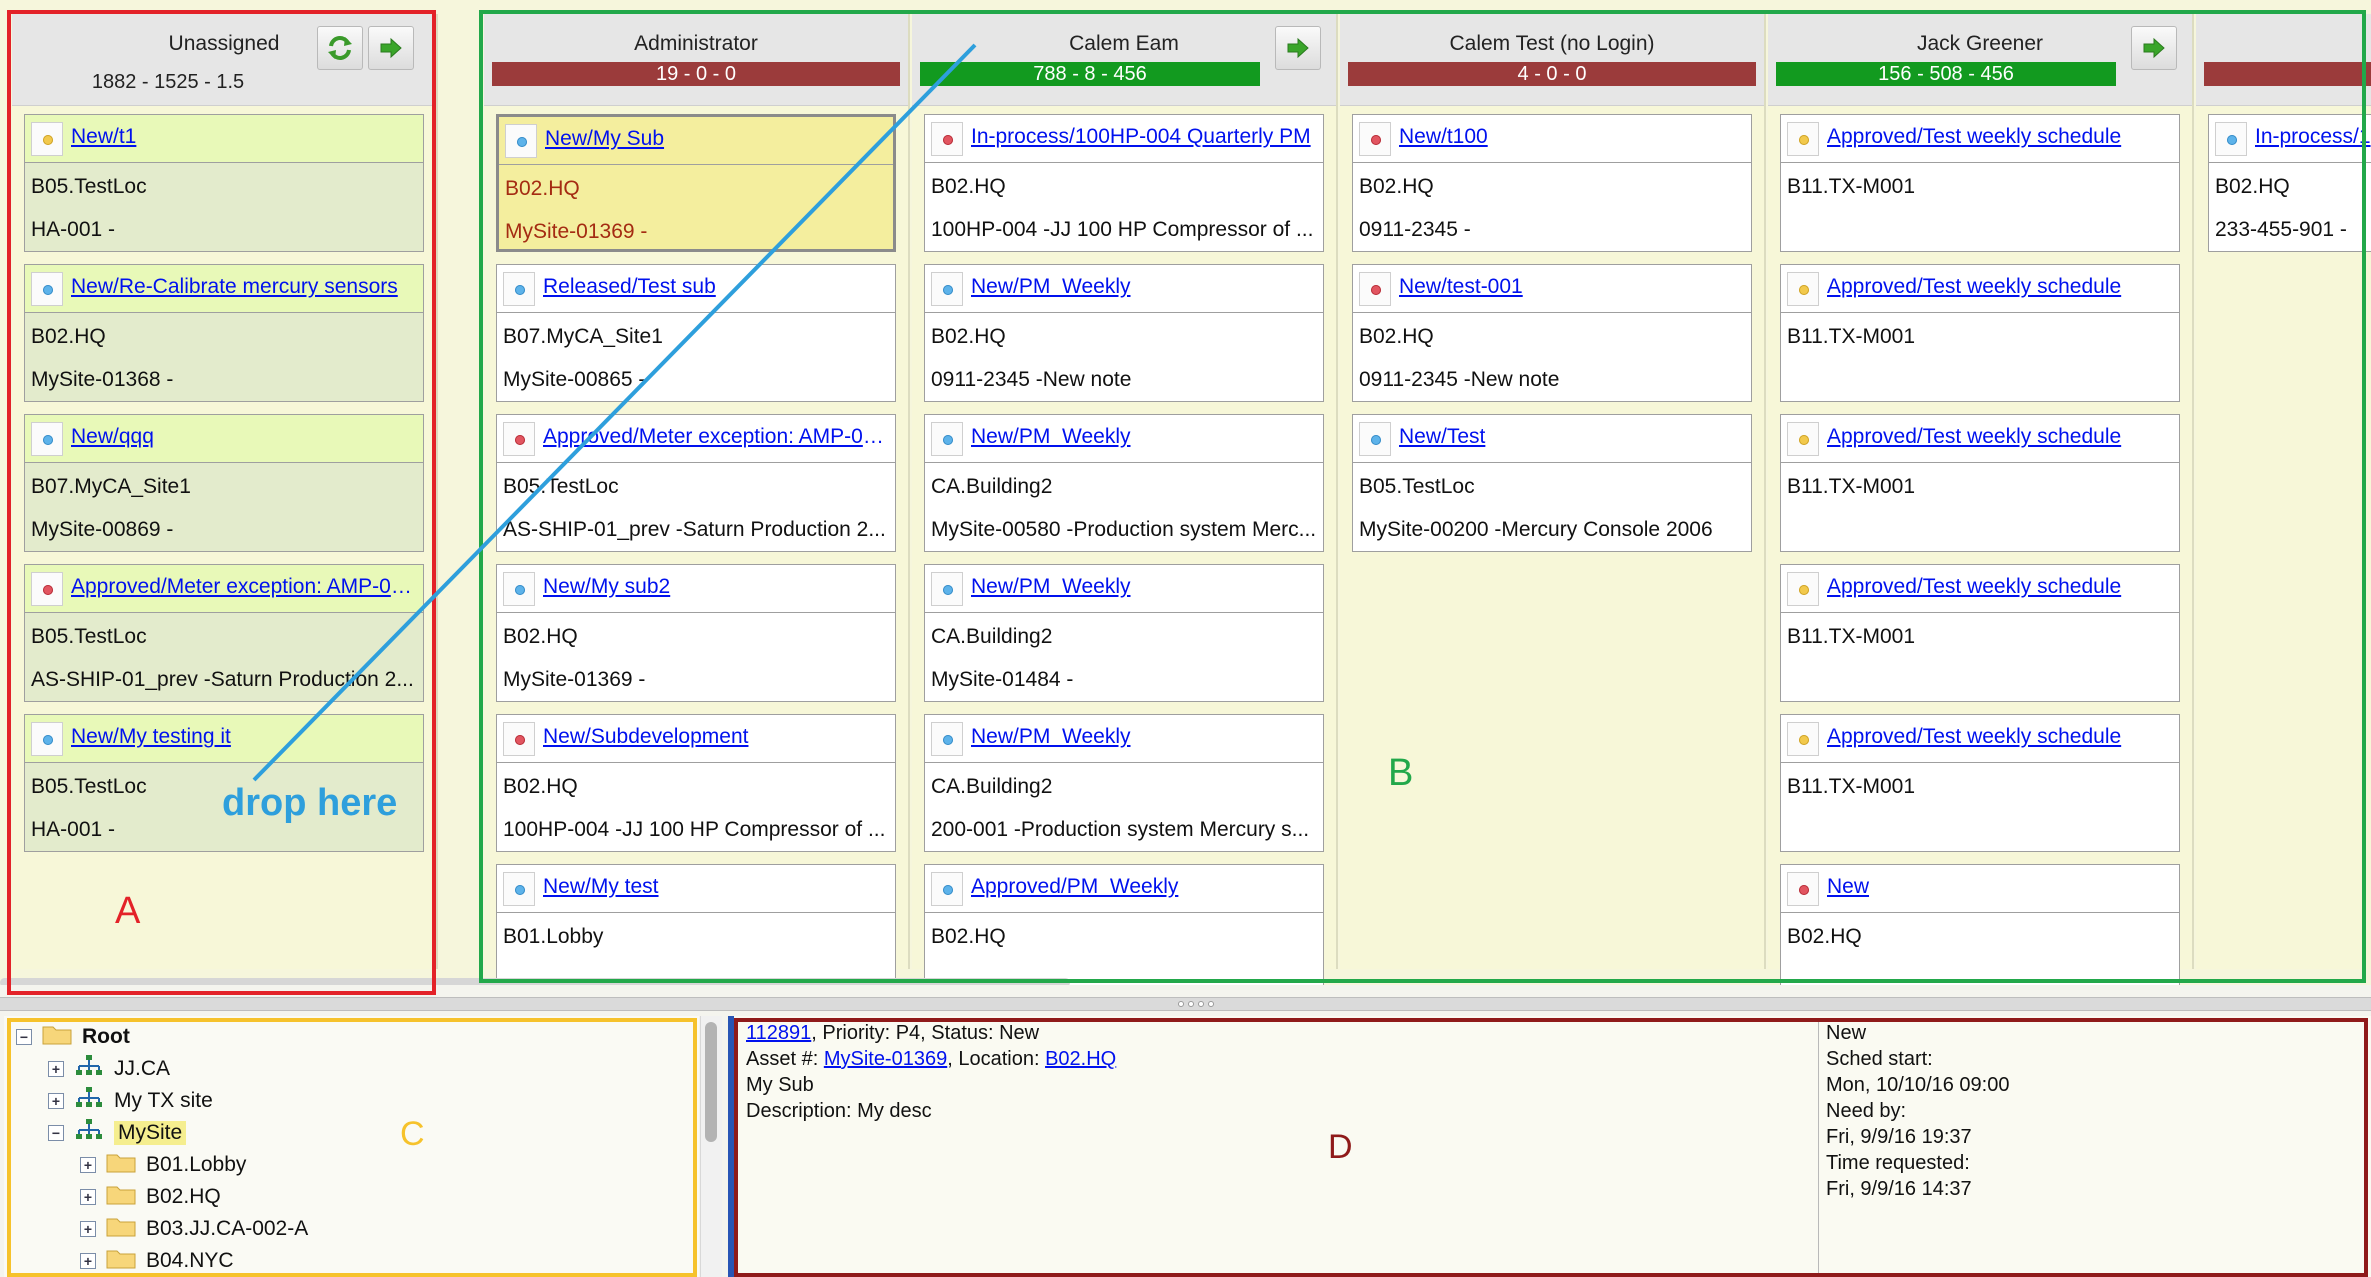 The height and width of the screenshot is (1277, 2371). I want to click on panel-splitter, so click(1185, 1004).